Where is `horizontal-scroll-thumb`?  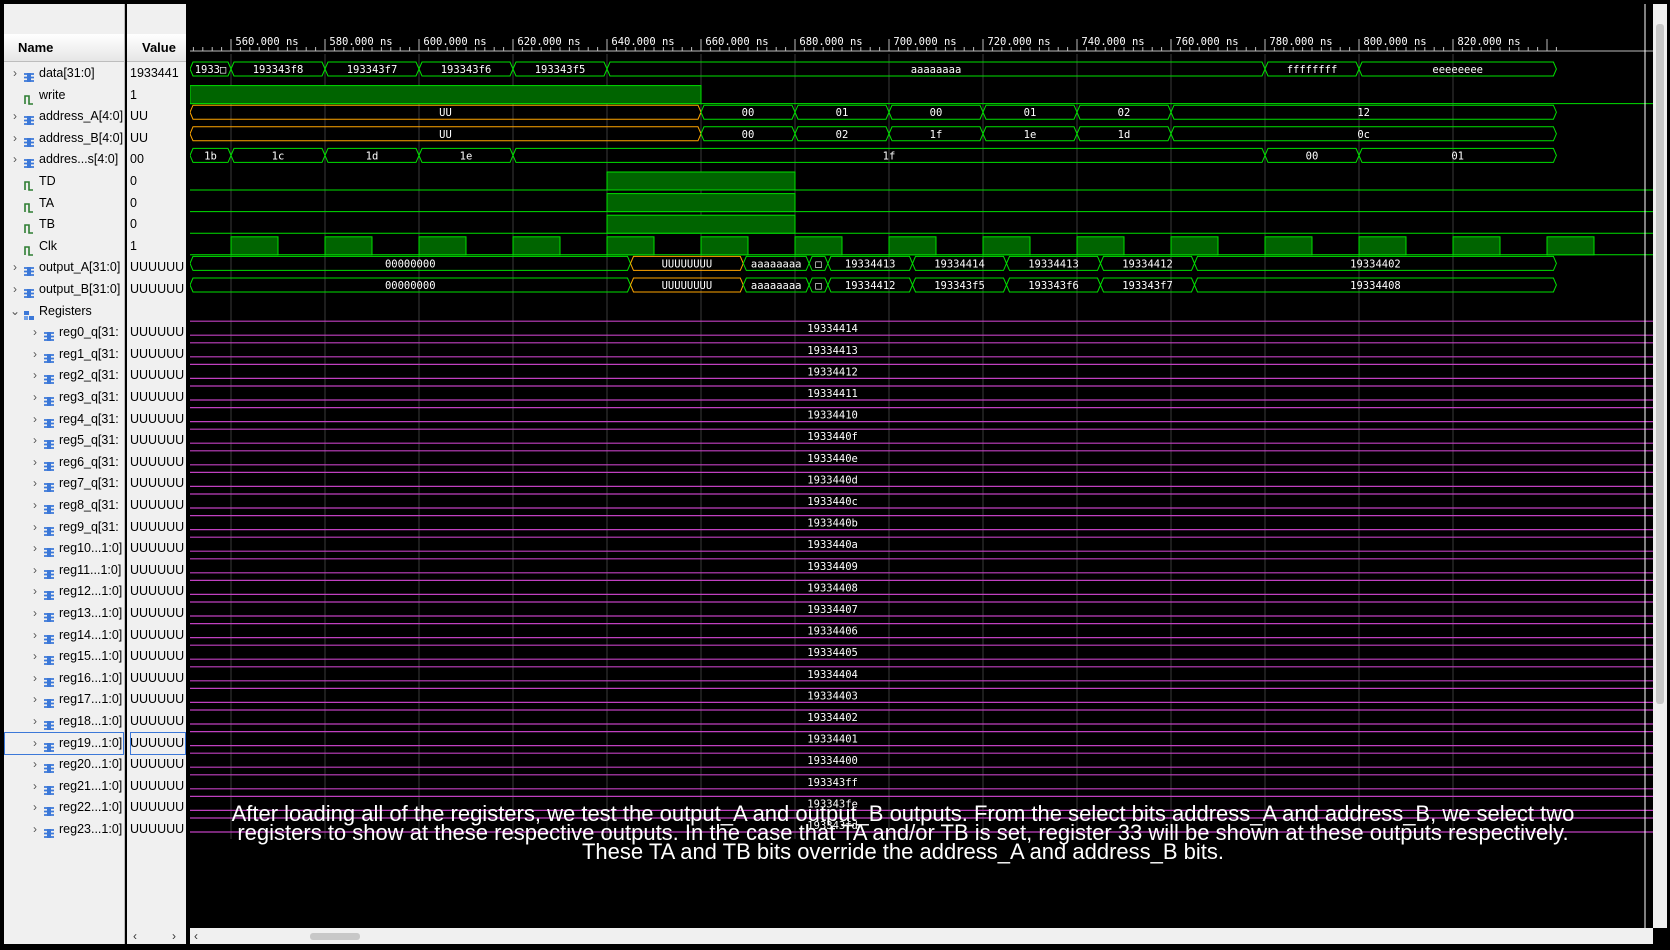
horizontal-scroll-thumb is located at coordinates (335, 936).